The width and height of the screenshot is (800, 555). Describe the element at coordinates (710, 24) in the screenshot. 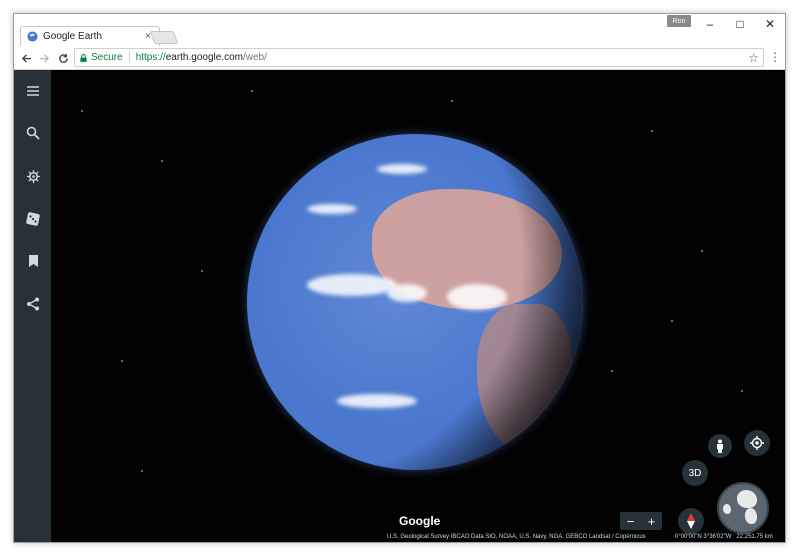

I see `minimize-icon: –` at that location.